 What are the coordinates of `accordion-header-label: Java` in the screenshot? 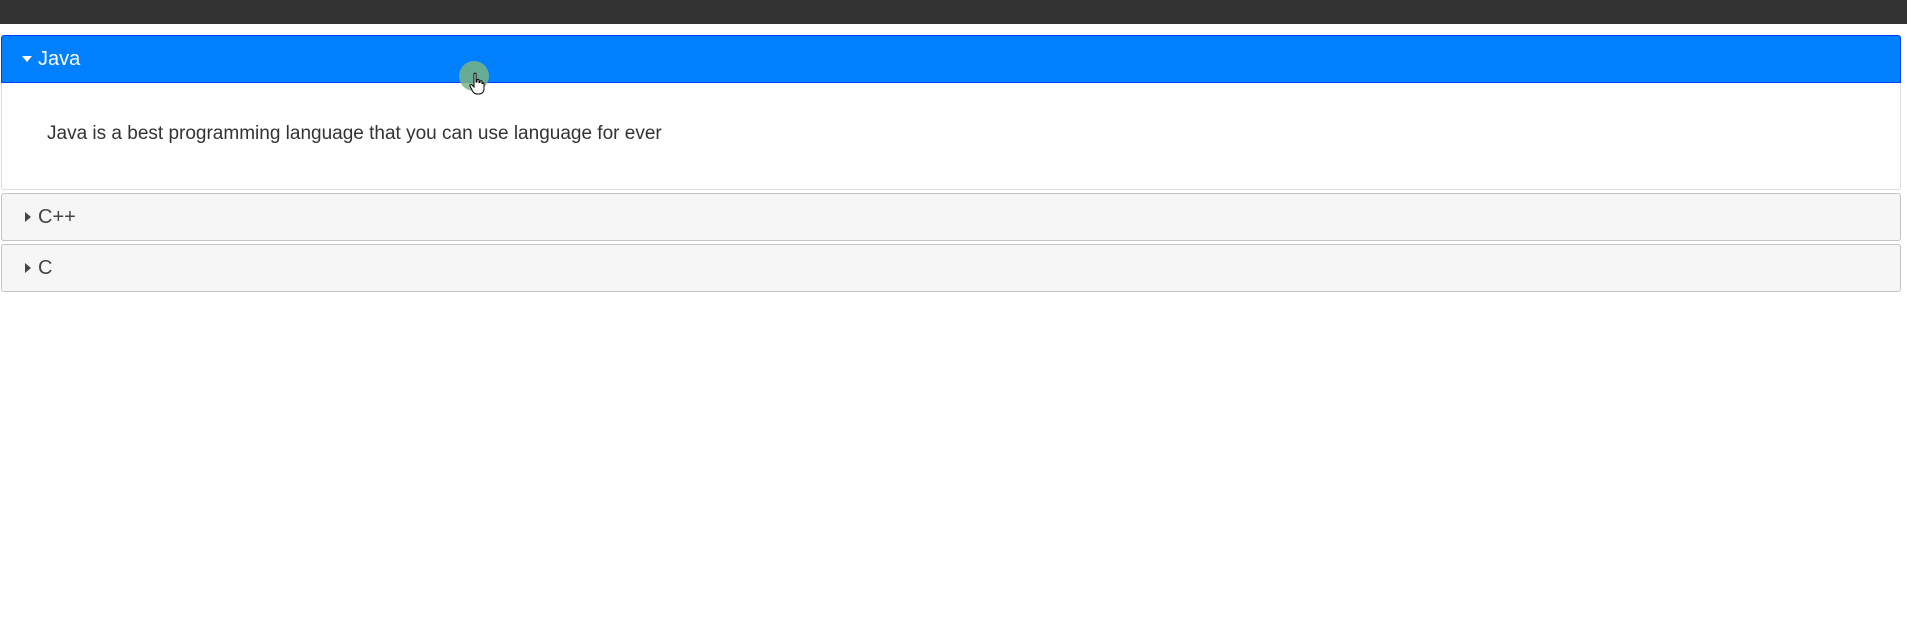 It's located at (59, 58).